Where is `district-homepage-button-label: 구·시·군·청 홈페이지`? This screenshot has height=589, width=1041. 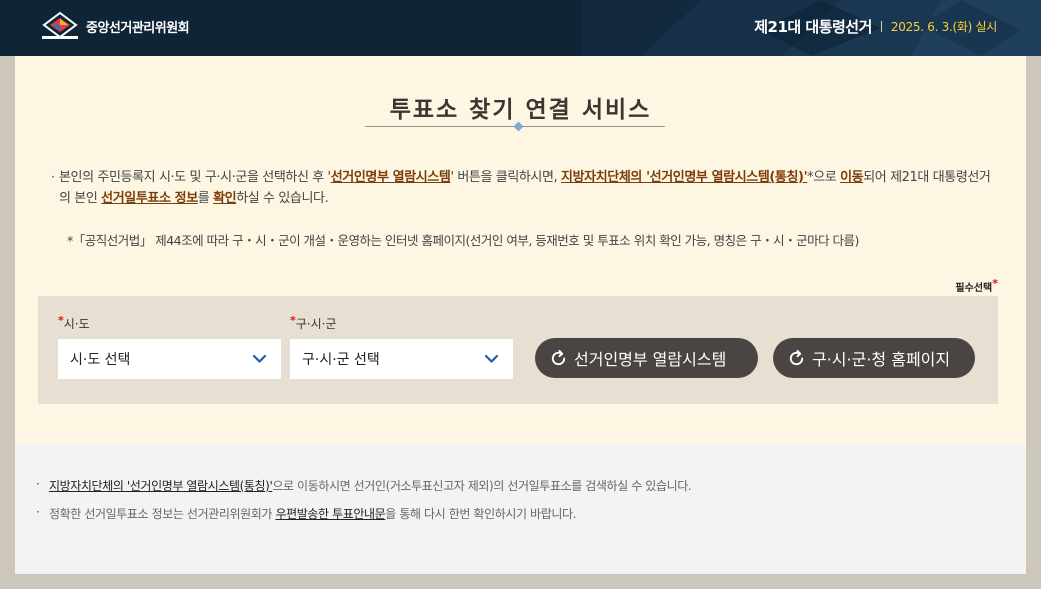 district-homepage-button-label: 구·시·군·청 홈페이지 is located at coordinates (881, 359).